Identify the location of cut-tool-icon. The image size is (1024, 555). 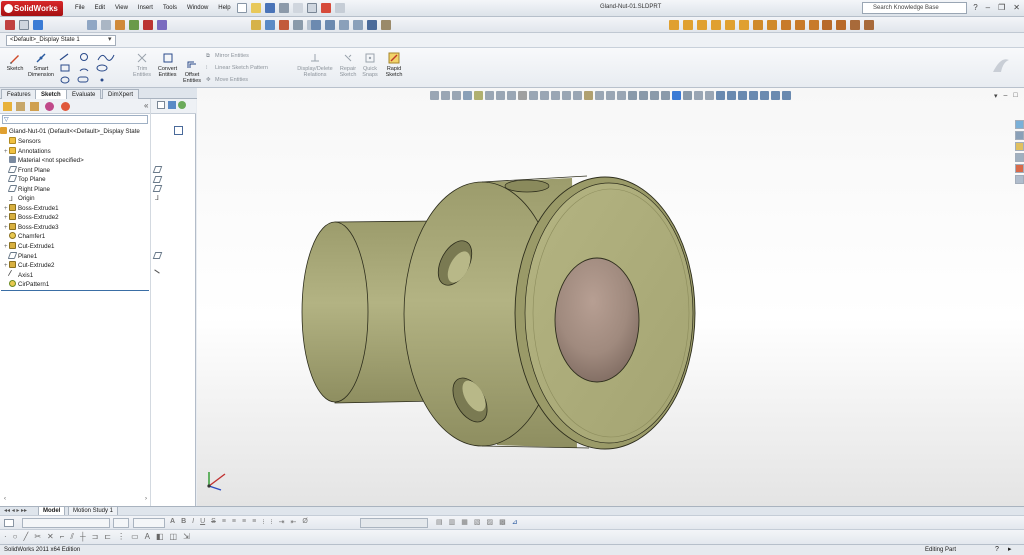
(283, 25).